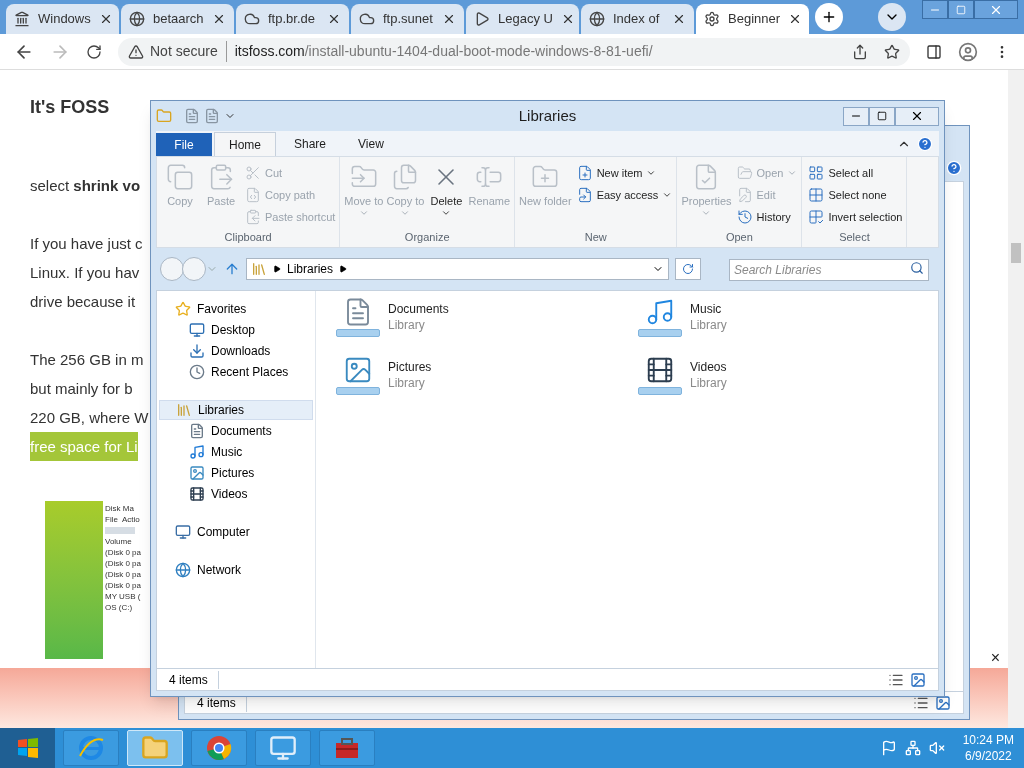 The image size is (1024, 768). Describe the element at coordinates (829, 270) in the screenshot. I see `search-field: Search Libraries` at that location.